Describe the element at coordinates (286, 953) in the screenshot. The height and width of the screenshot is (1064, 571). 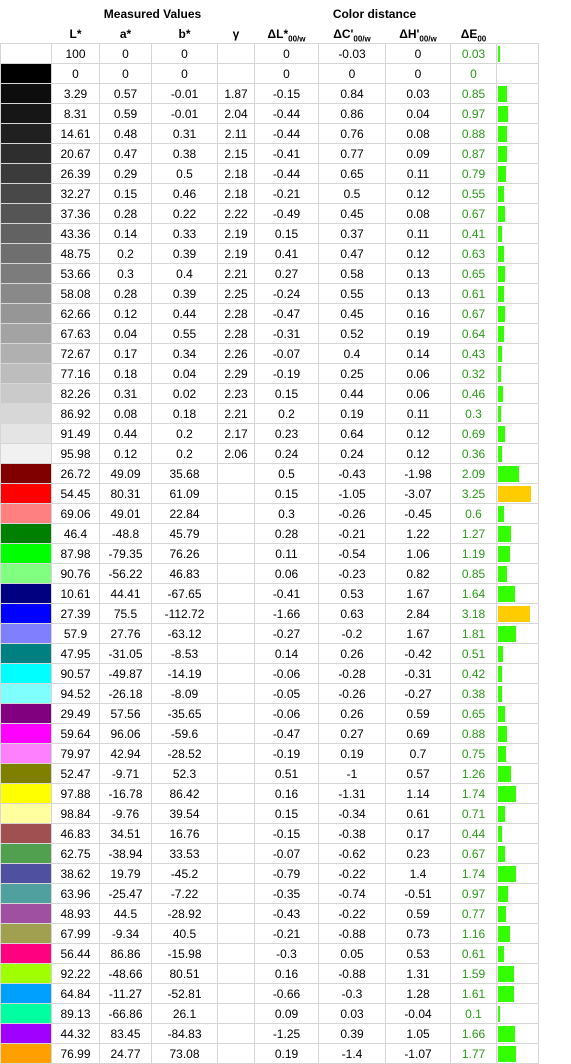
I see `delta-l-value: -0.3` at that location.